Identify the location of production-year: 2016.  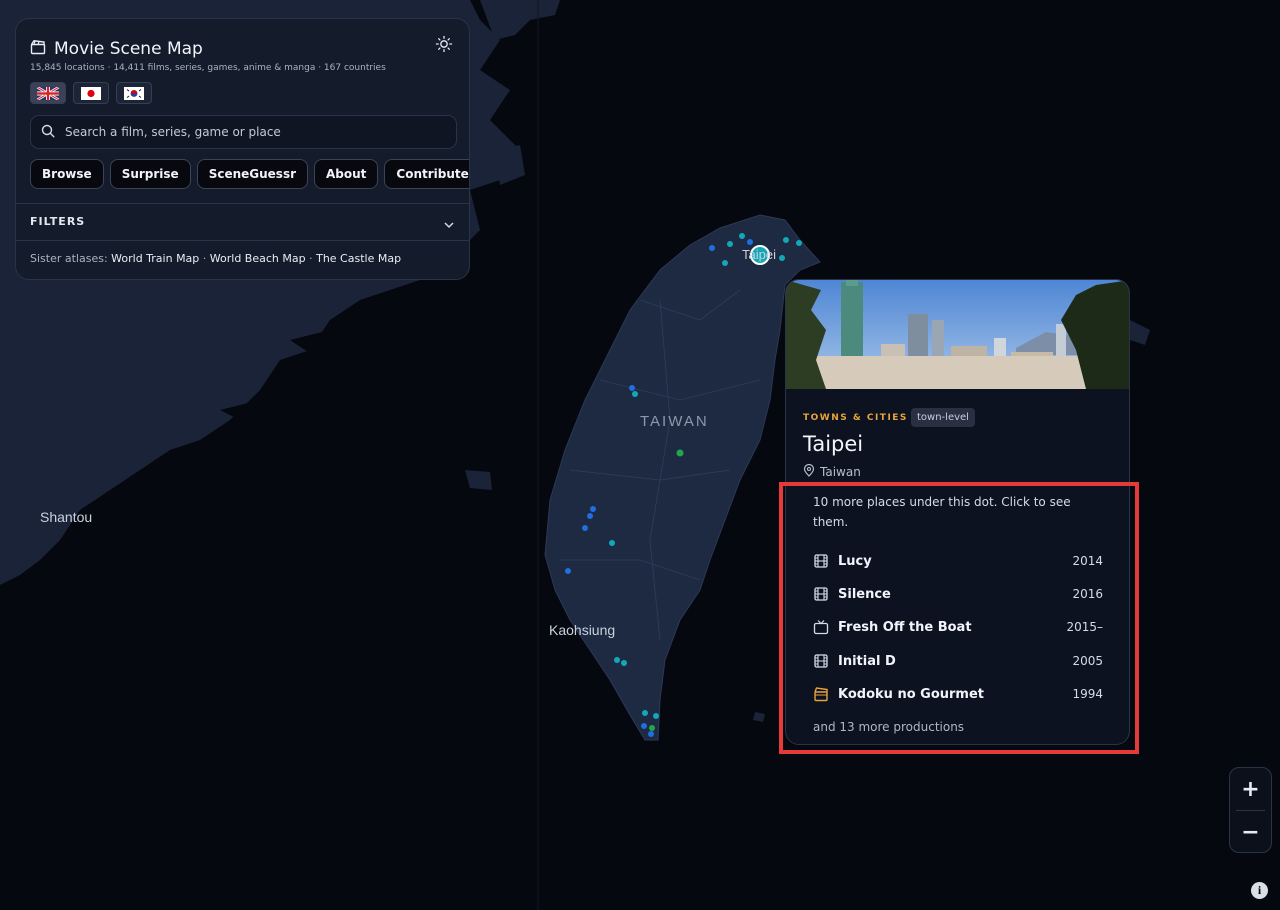
(1087, 594).